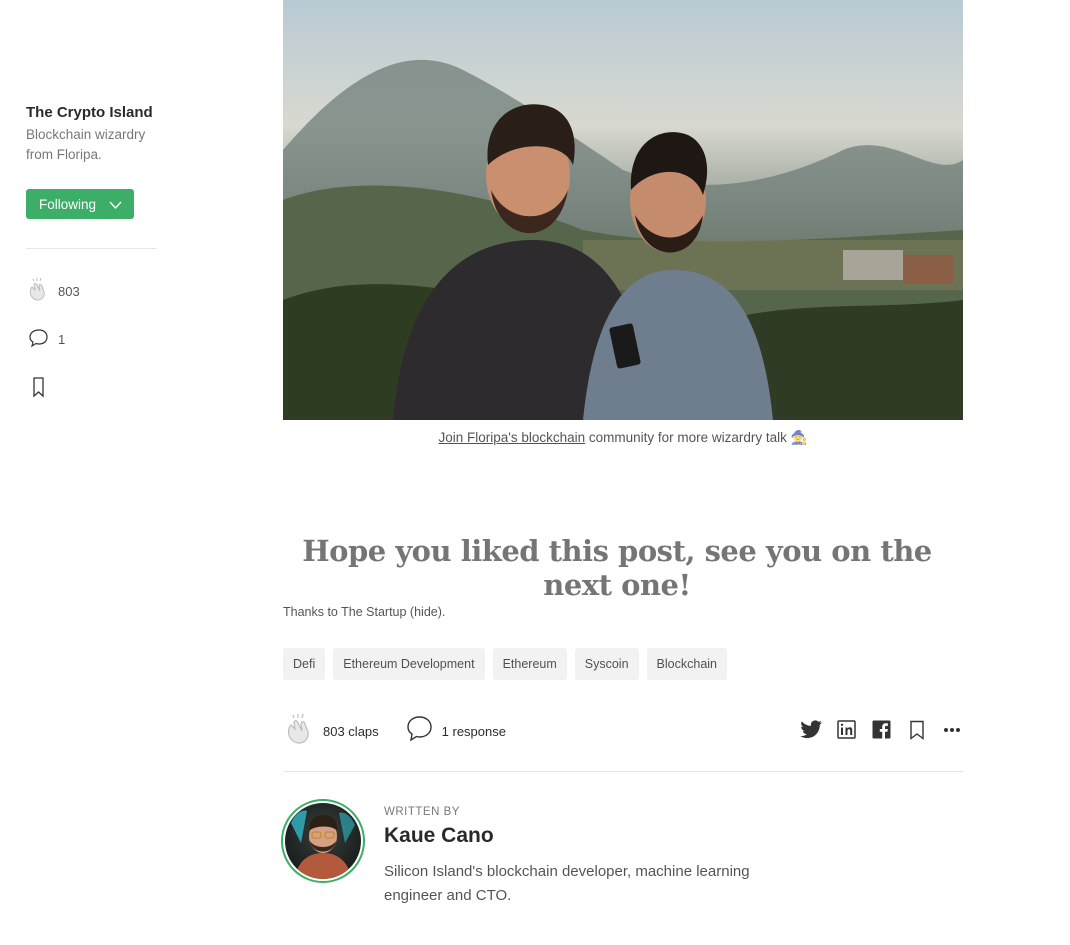 This screenshot has width=1070, height=945. Describe the element at coordinates (351, 731) in the screenshot. I see `claps-count: 803 claps` at that location.